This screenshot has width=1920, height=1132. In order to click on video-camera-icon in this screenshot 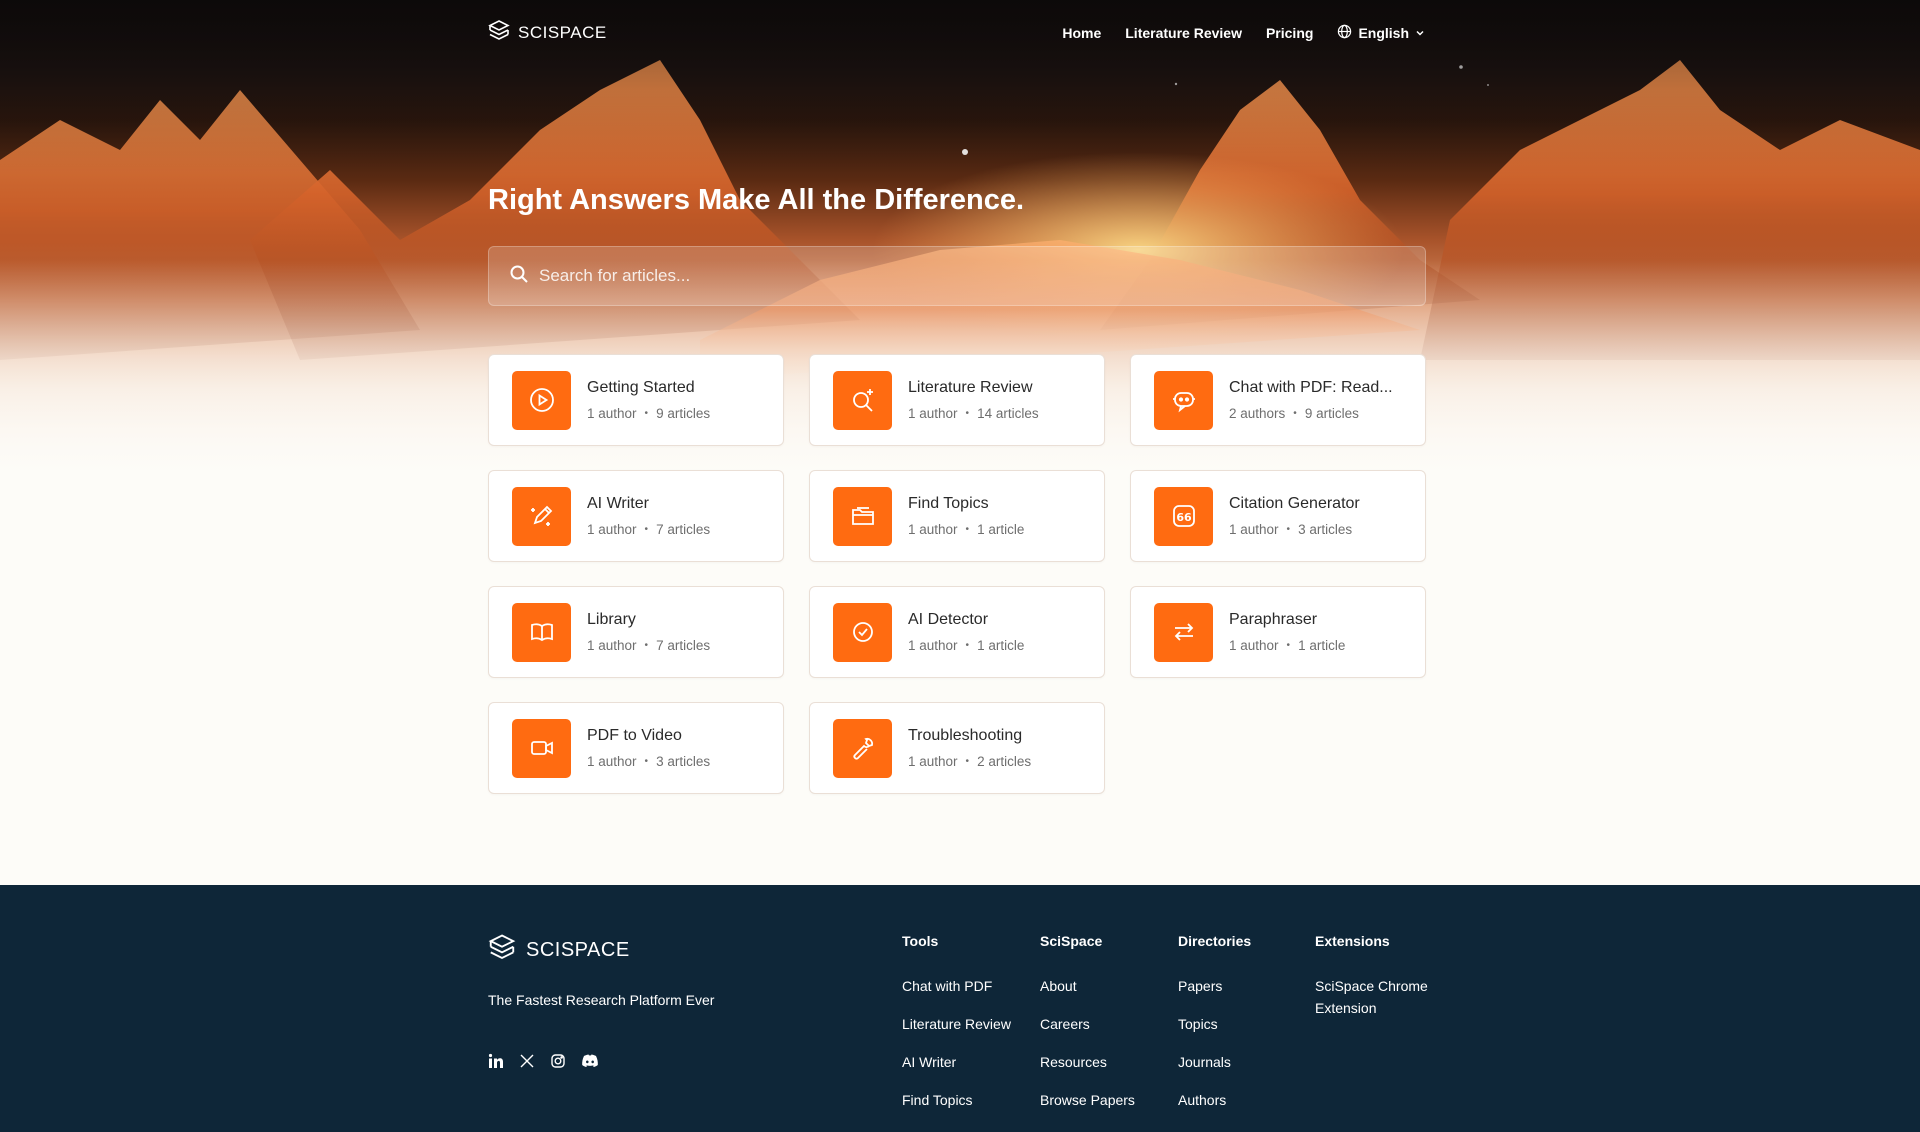, I will do `click(541, 748)`.